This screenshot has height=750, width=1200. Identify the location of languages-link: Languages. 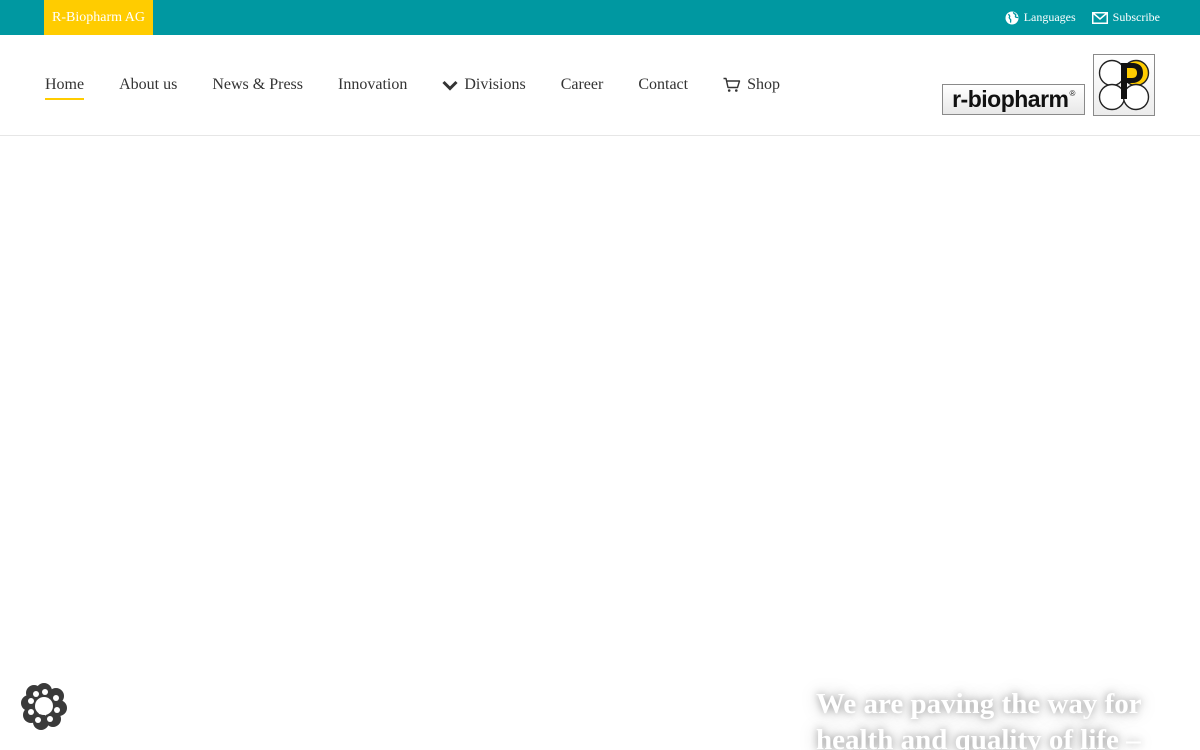
(1040, 17).